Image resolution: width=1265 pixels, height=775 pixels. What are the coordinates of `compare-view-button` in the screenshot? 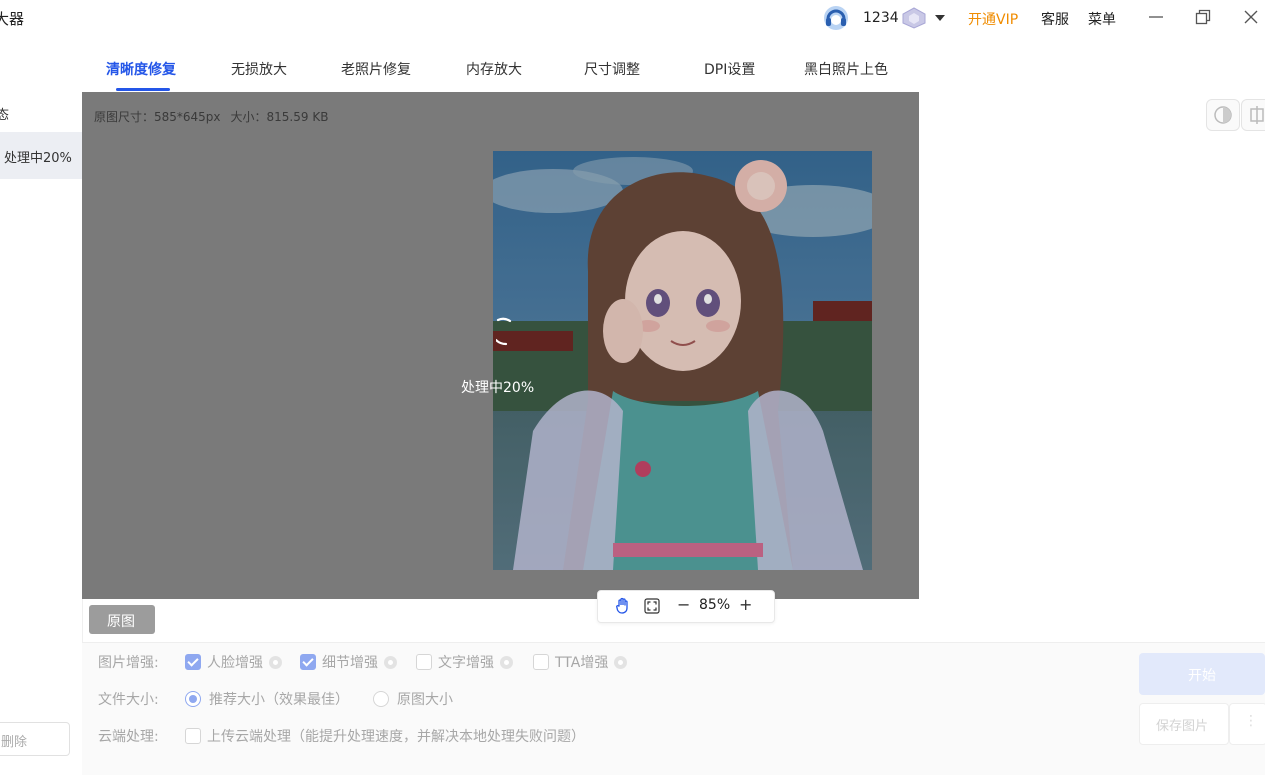 It's located at (1223, 115).